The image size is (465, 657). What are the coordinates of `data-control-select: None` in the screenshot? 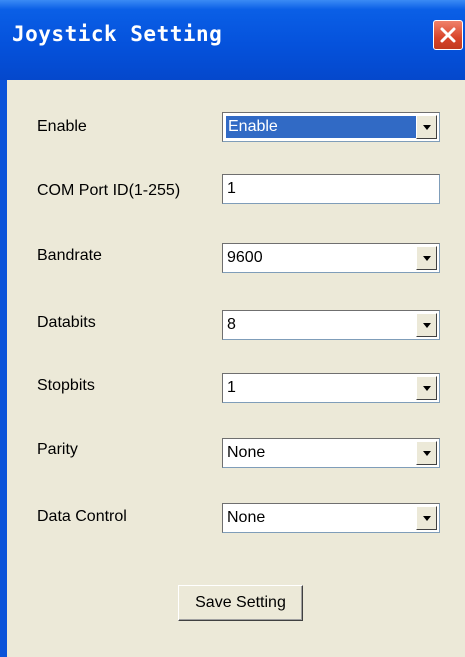 It's located at (331, 518).